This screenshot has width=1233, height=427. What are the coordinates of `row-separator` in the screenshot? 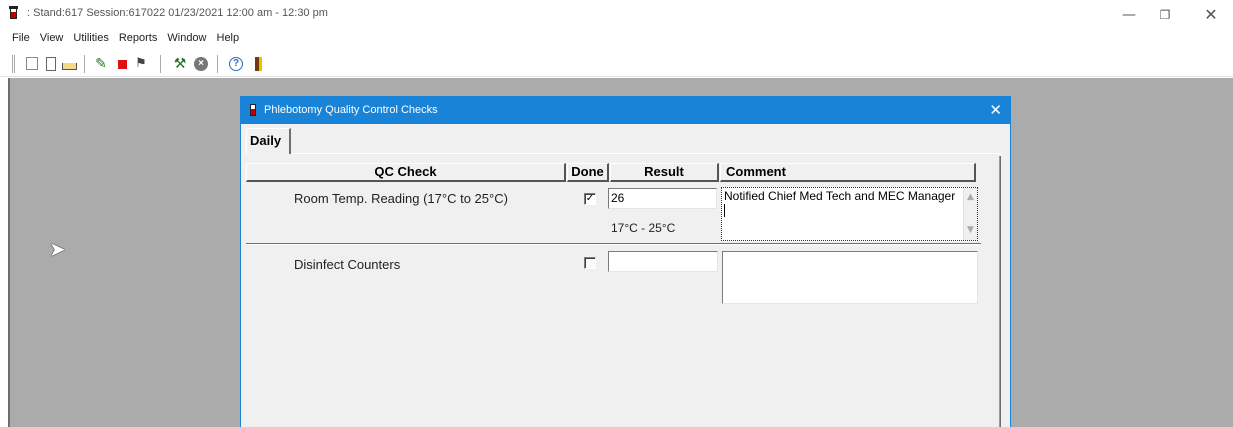 It's located at (613, 244).